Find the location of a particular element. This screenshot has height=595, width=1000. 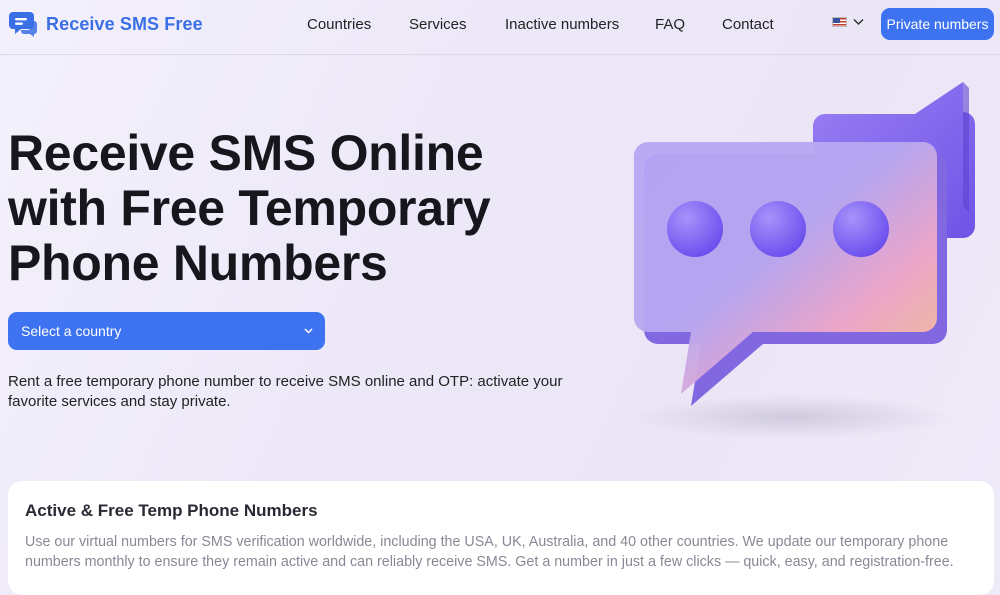

nav-countries: Countries is located at coordinates (339, 24).